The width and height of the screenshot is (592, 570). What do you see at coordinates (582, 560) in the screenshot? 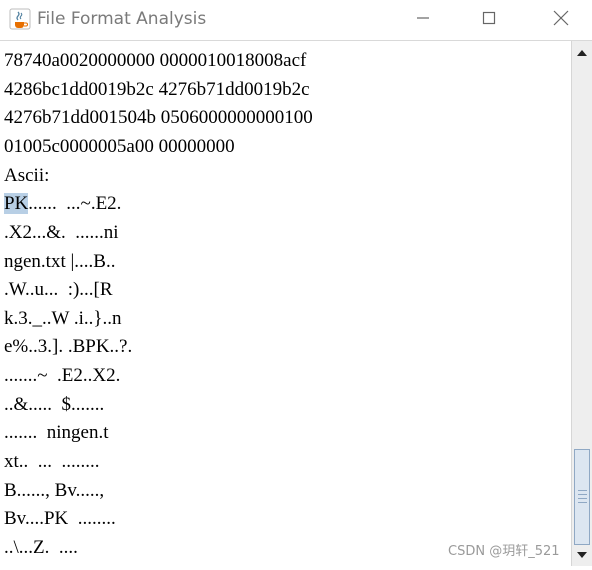
I see `arrow-down-icon` at bounding box center [582, 560].